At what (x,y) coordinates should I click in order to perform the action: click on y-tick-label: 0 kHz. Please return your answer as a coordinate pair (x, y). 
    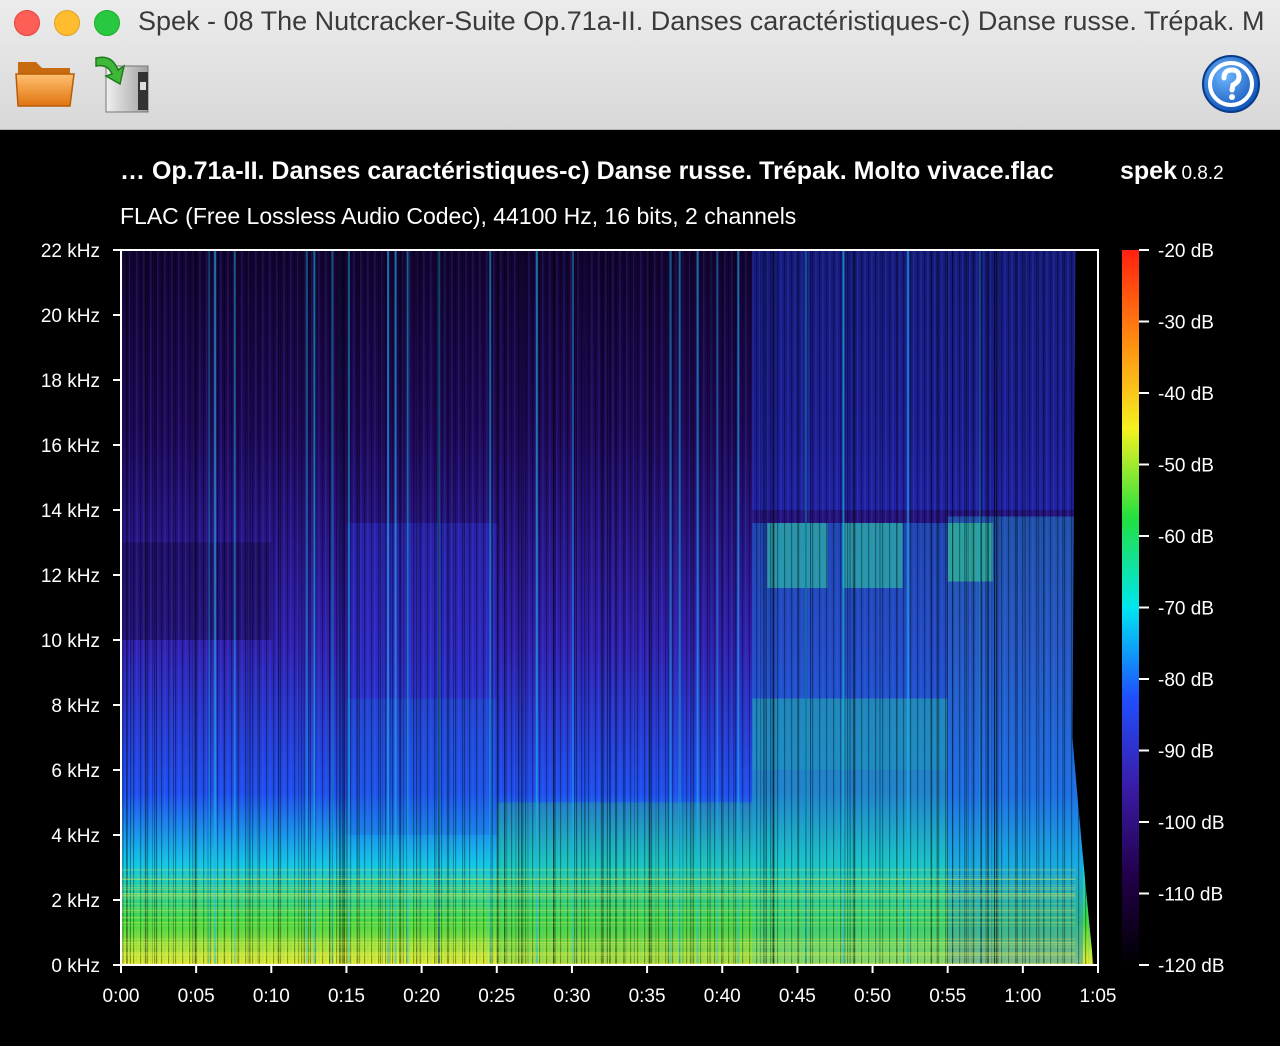
    Looking at the image, I should click on (75, 966).